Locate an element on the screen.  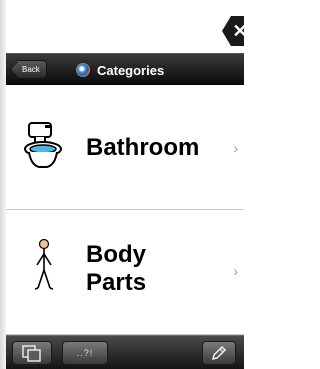
copy-button is located at coordinates (32, 353).